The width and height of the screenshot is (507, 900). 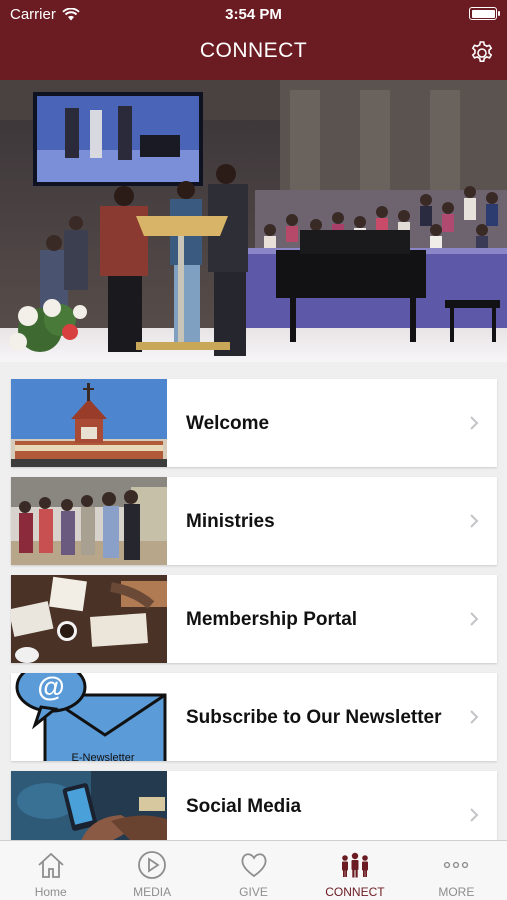 What do you see at coordinates (230, 521) in the screenshot?
I see `menu-item-label: Ministries` at bounding box center [230, 521].